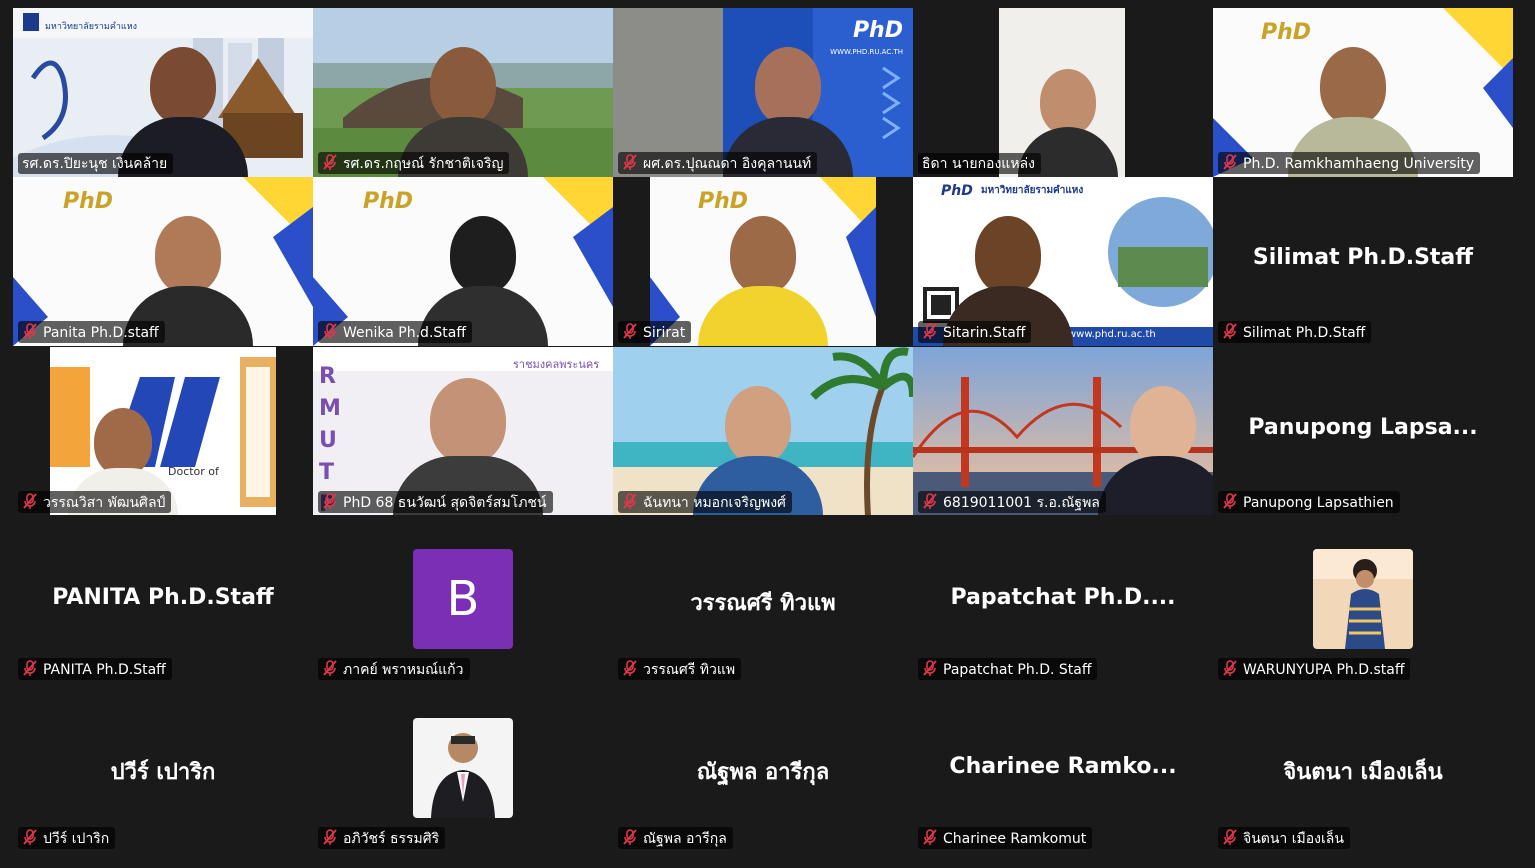  What do you see at coordinates (76, 839) in the screenshot?
I see `participant-name: ปวีร์ เปาริก` at bounding box center [76, 839].